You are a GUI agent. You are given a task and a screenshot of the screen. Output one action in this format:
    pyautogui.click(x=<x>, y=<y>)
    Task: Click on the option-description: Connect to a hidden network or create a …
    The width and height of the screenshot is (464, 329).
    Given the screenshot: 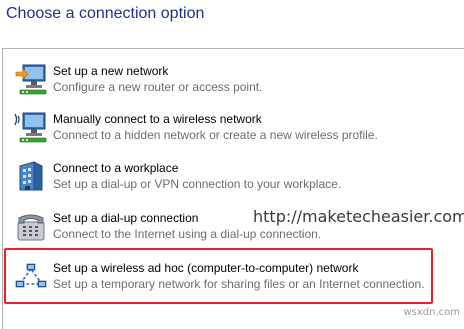 What is the action you would take?
    pyautogui.click(x=215, y=135)
    